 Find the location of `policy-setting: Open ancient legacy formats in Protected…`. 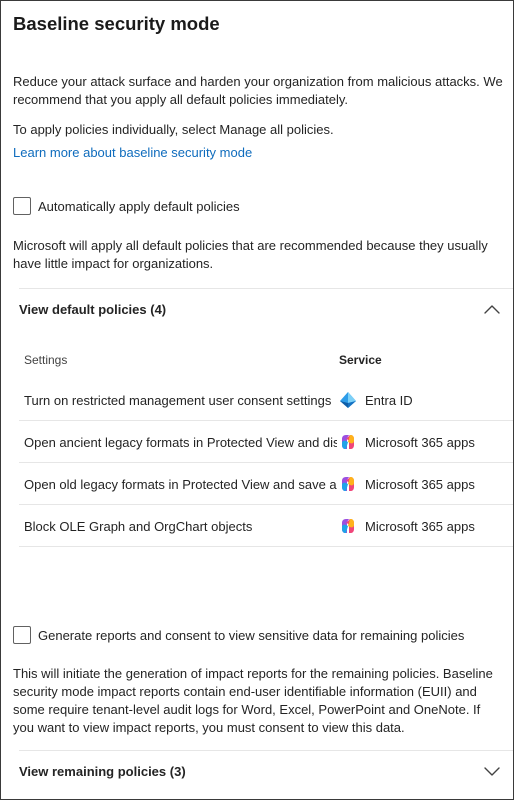

policy-setting: Open ancient legacy formats in Protected… is located at coordinates (180, 442).